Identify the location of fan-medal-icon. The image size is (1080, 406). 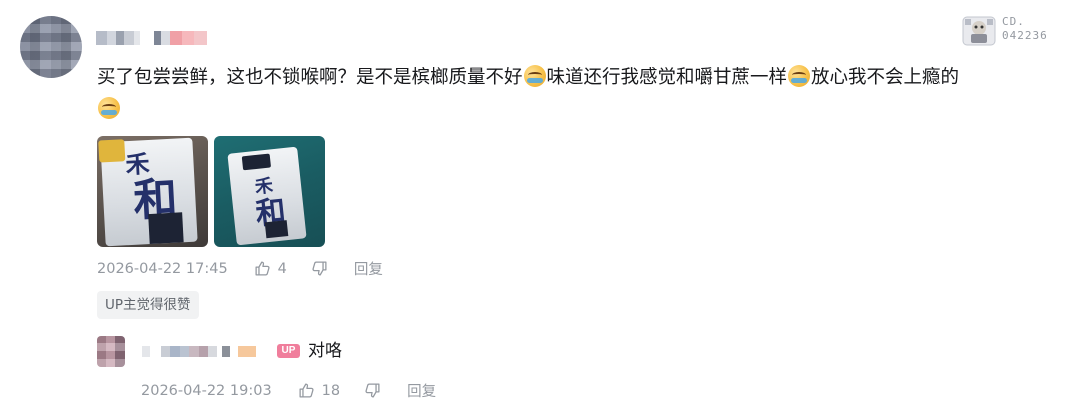
(979, 31).